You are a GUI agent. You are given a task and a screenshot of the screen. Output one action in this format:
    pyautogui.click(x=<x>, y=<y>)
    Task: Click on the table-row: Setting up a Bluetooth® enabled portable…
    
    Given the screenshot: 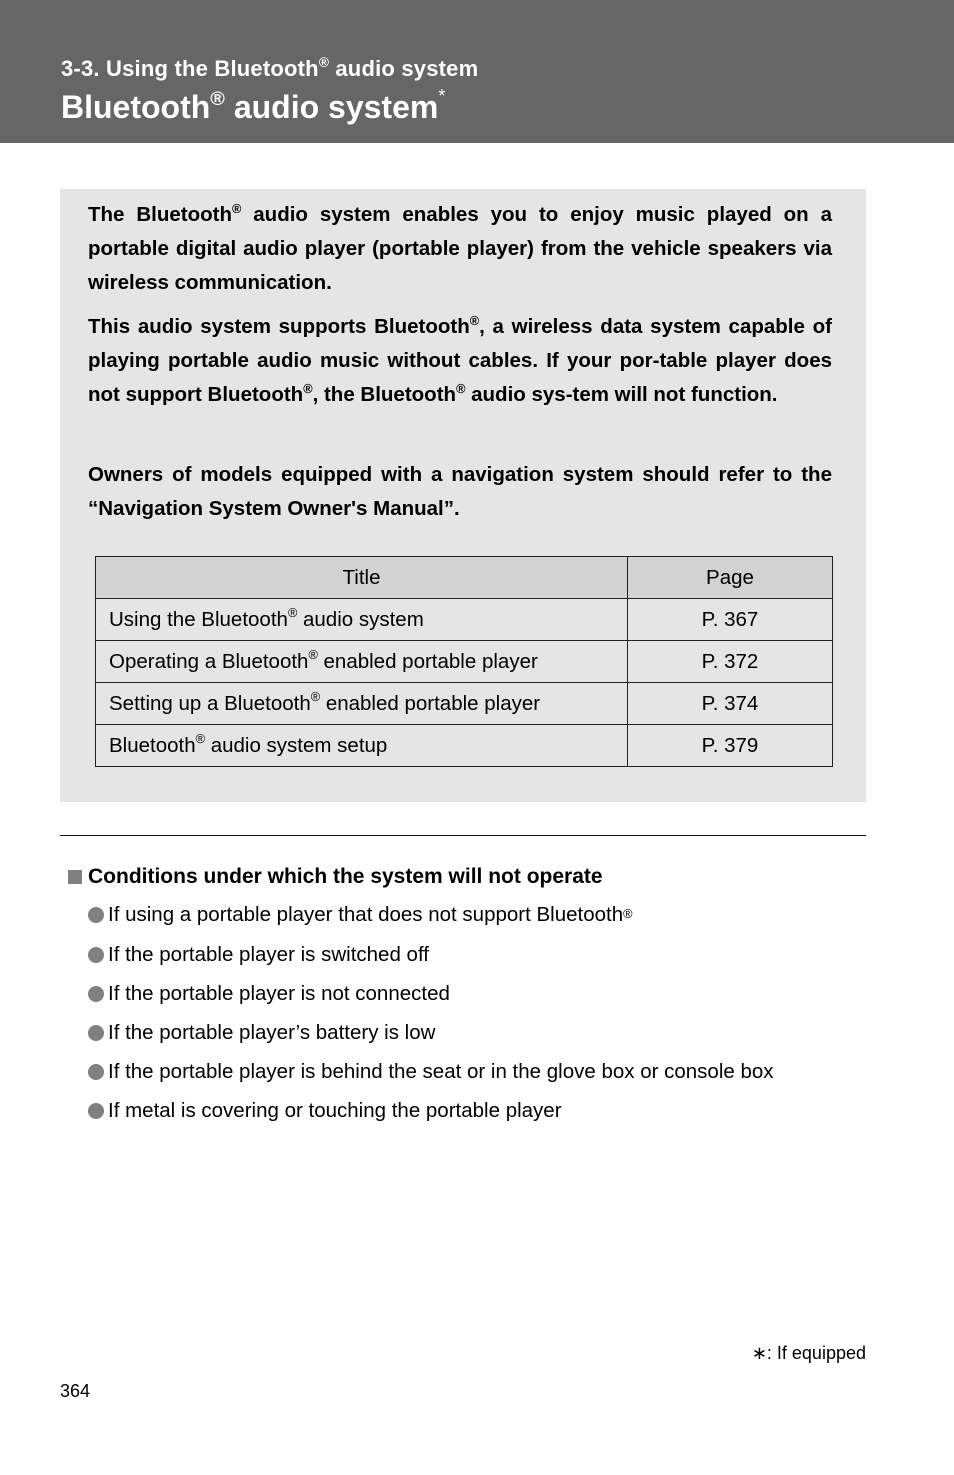 What is the action you would take?
    pyautogui.click(x=464, y=703)
    